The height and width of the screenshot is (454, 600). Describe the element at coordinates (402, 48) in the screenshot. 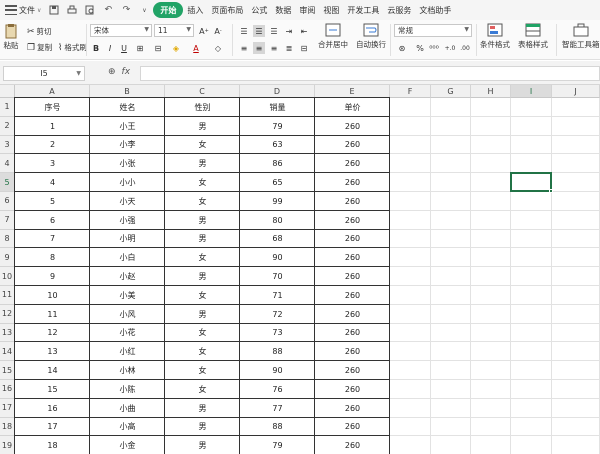

I see `currency-icon: ⊛` at that location.